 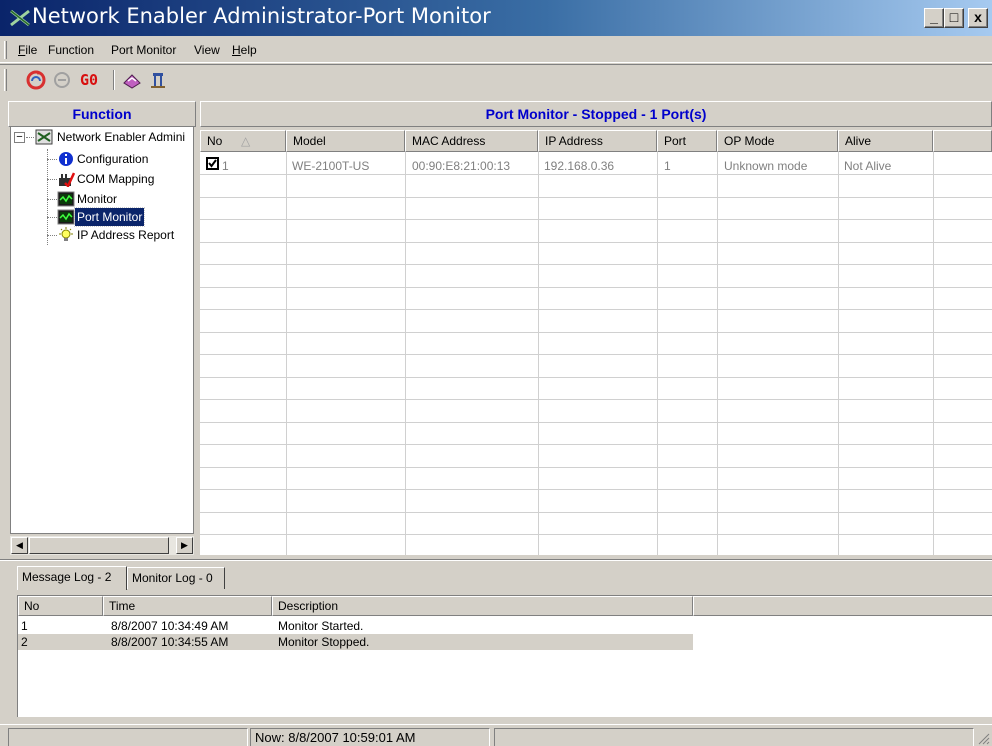 I want to click on menu-view: View, so click(x=207, y=50).